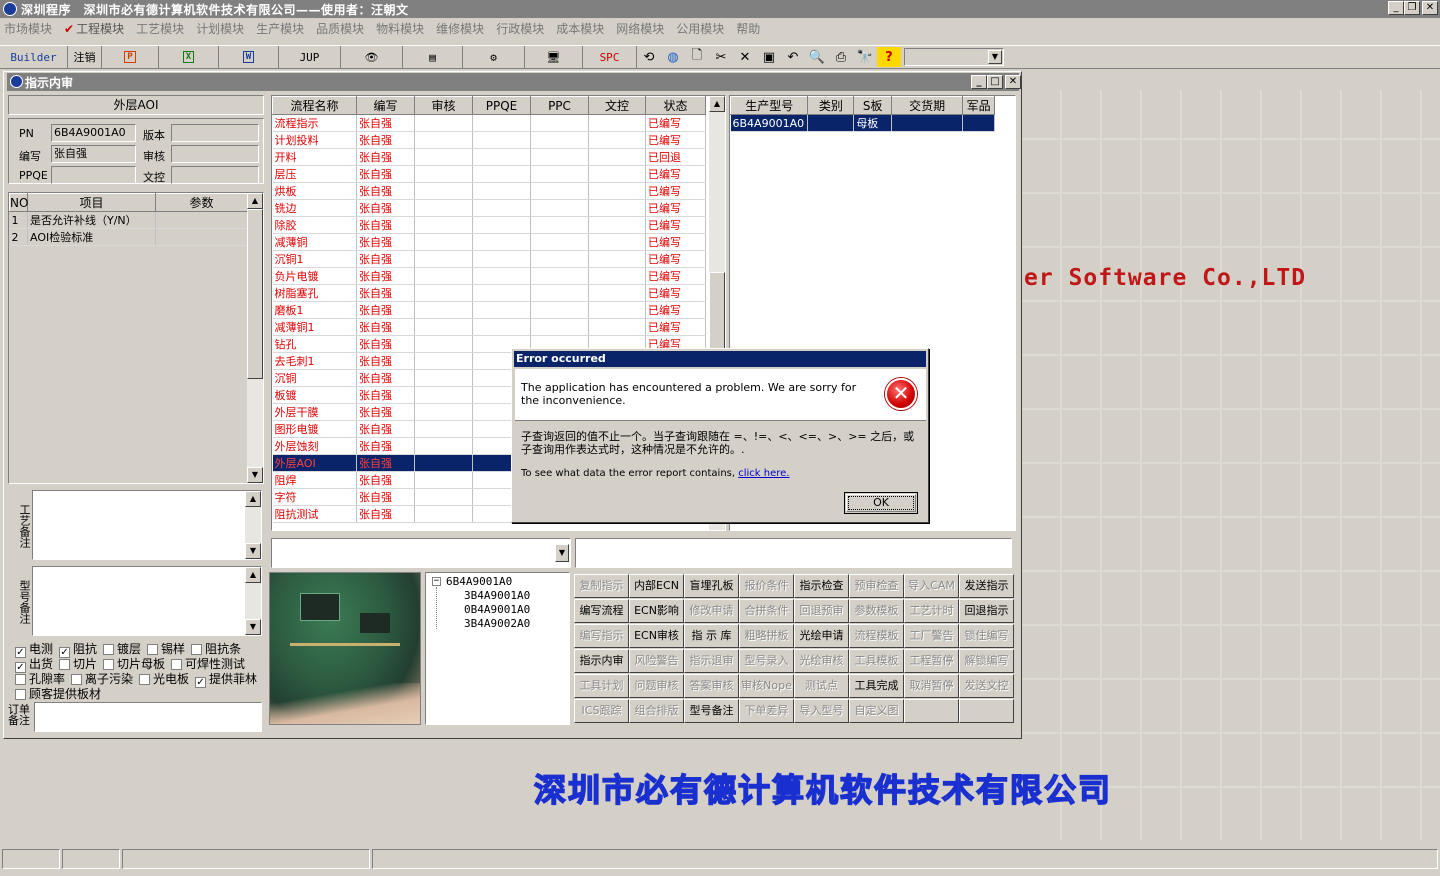  Describe the element at coordinates (489, 191) in the screenshot. I see `table-row: 烘板 张自强 已编写` at that location.